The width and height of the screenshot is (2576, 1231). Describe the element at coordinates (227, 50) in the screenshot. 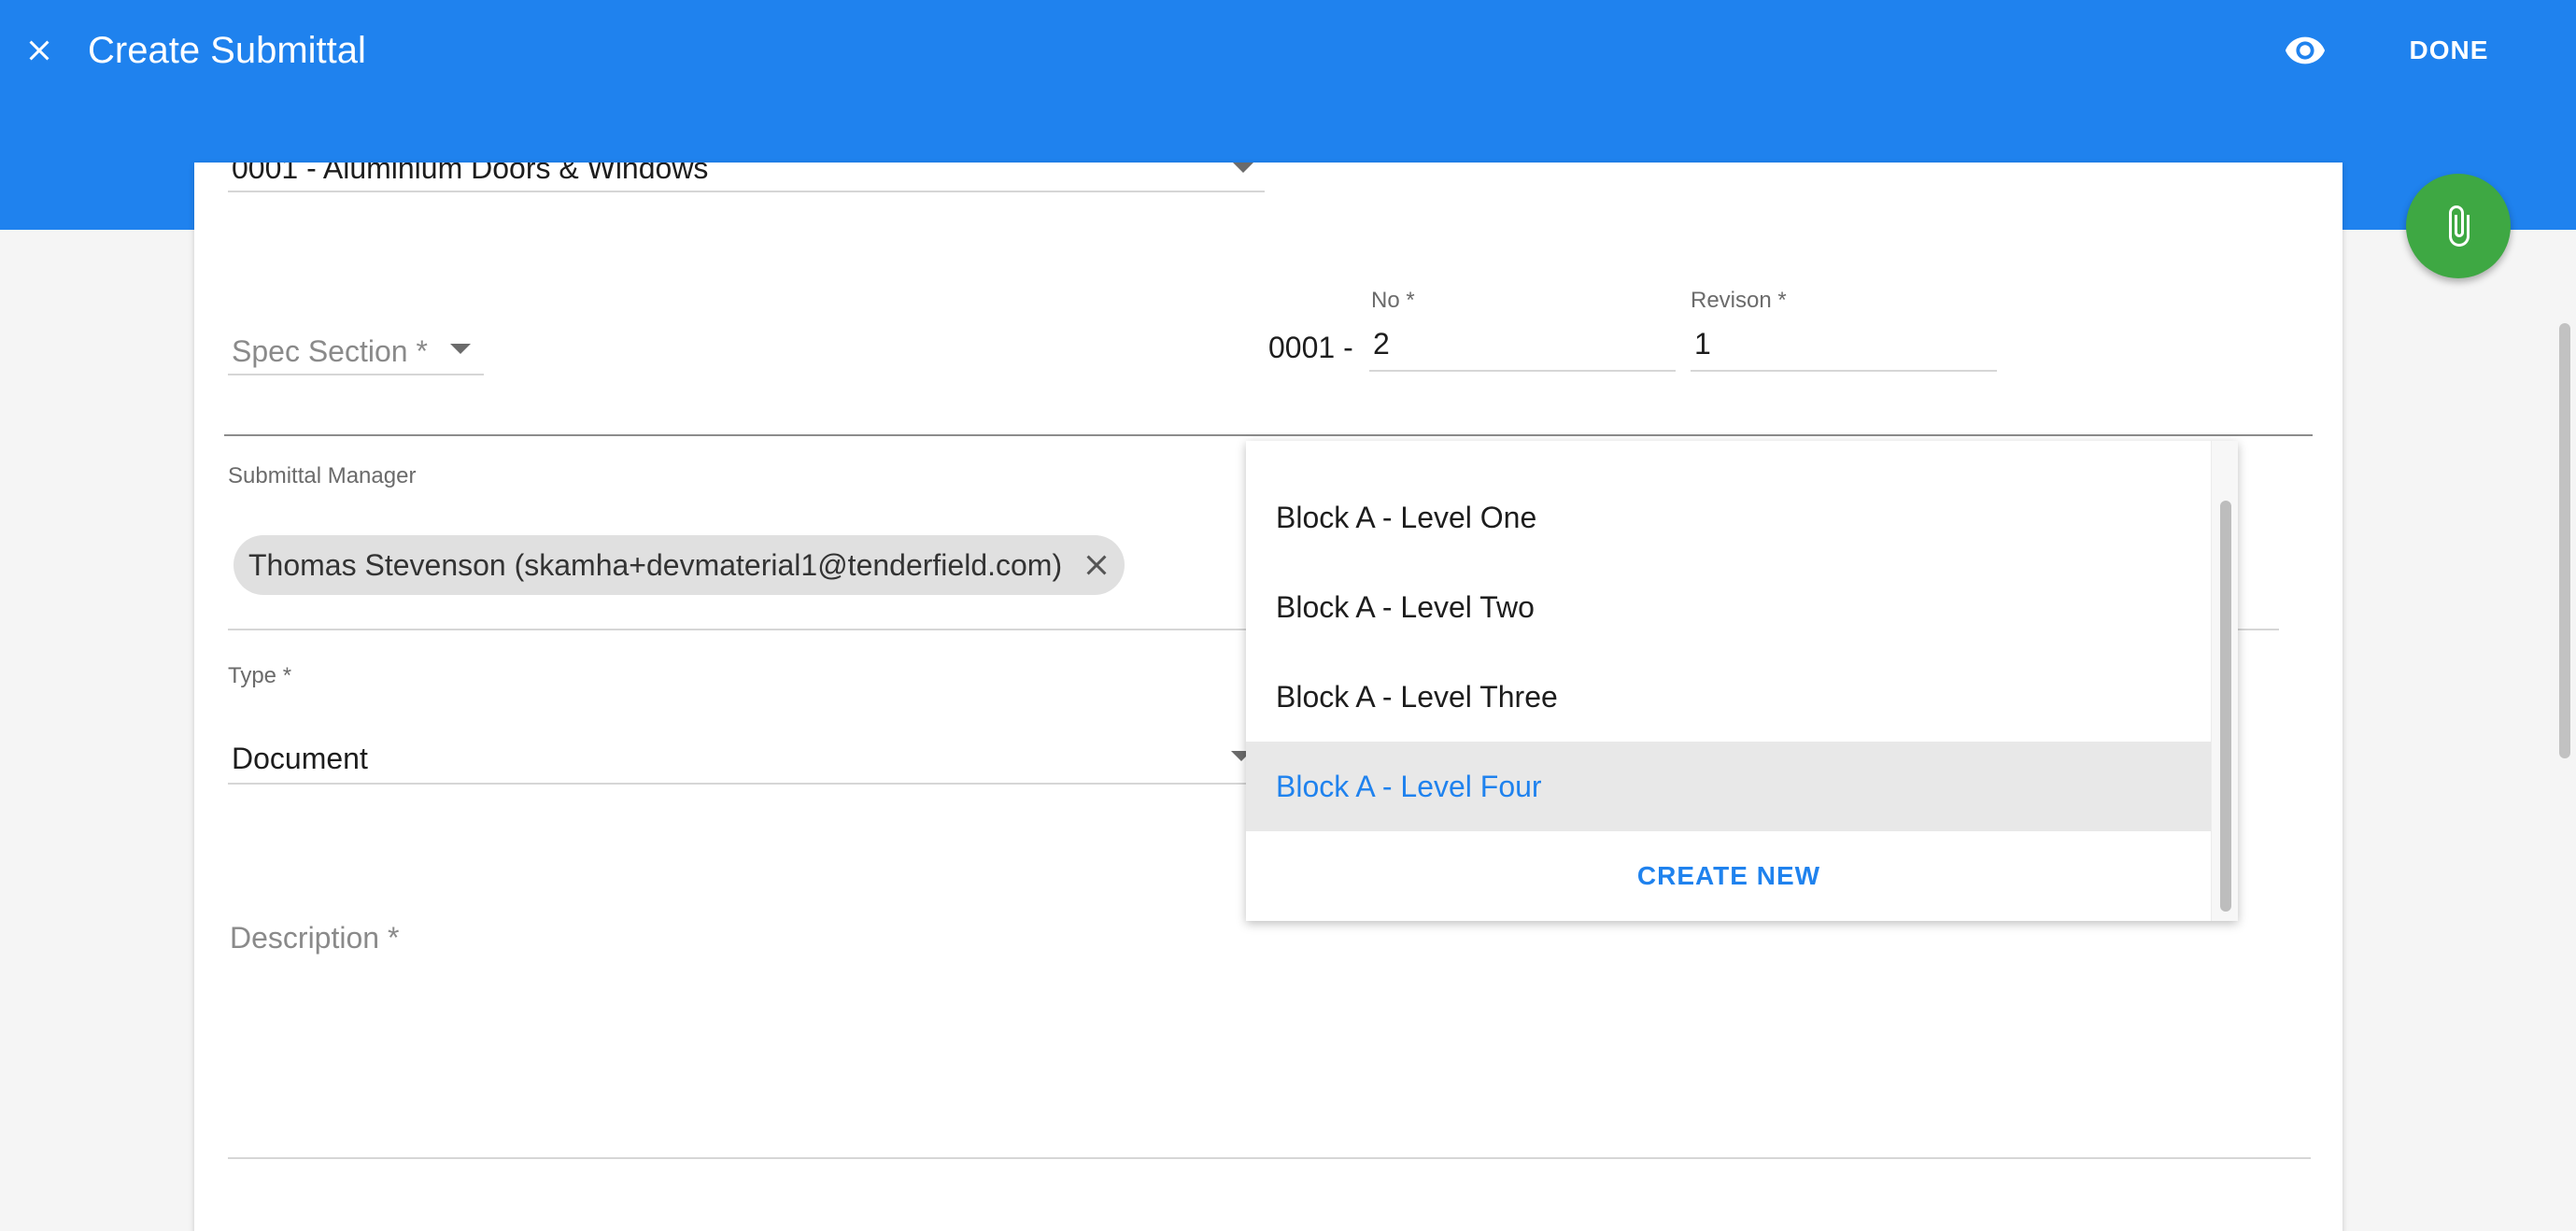

I see `page-title: Create Submittal` at that location.